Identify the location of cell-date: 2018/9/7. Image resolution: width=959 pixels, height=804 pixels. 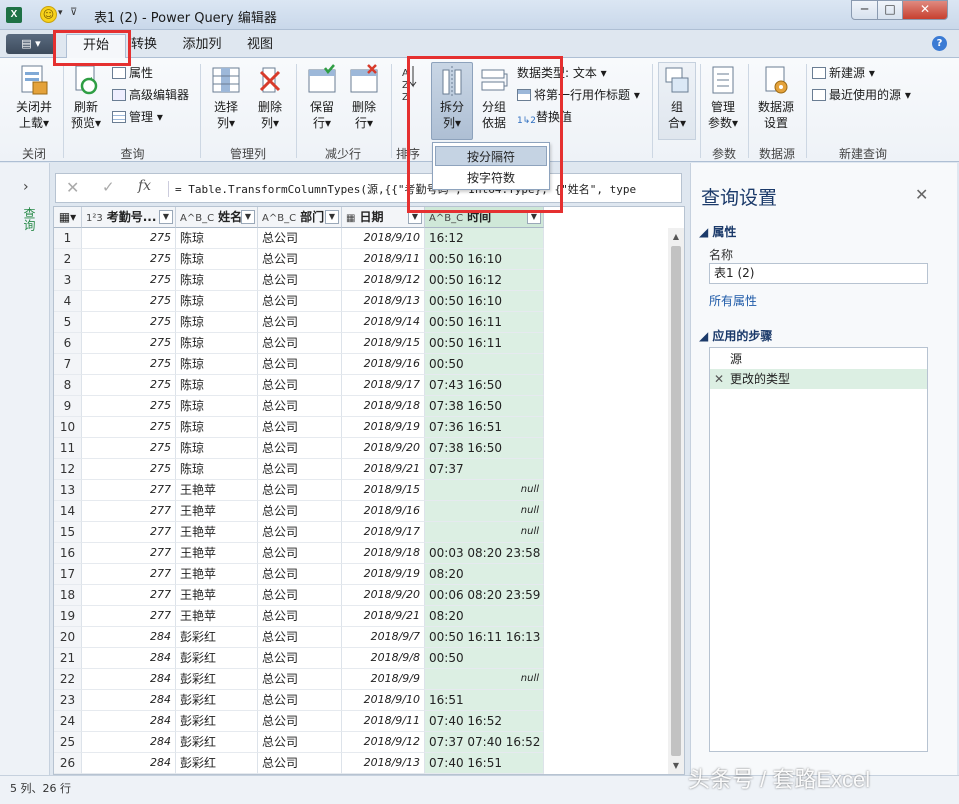
(383, 637).